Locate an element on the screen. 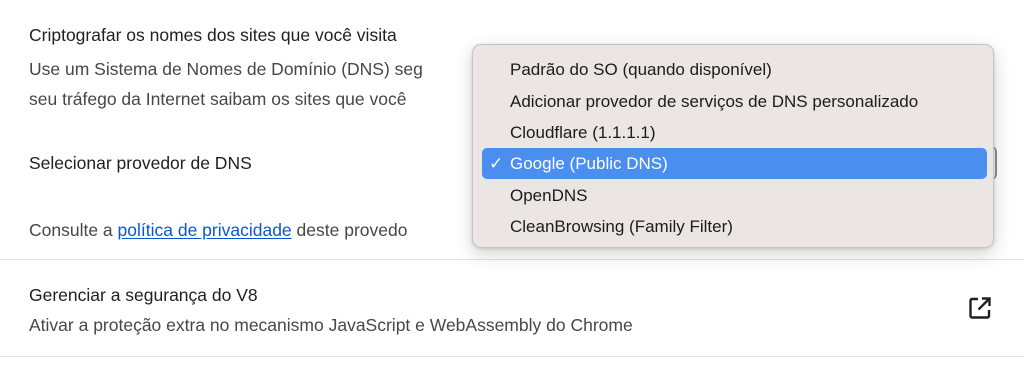  external-link-icon is located at coordinates (980, 308).